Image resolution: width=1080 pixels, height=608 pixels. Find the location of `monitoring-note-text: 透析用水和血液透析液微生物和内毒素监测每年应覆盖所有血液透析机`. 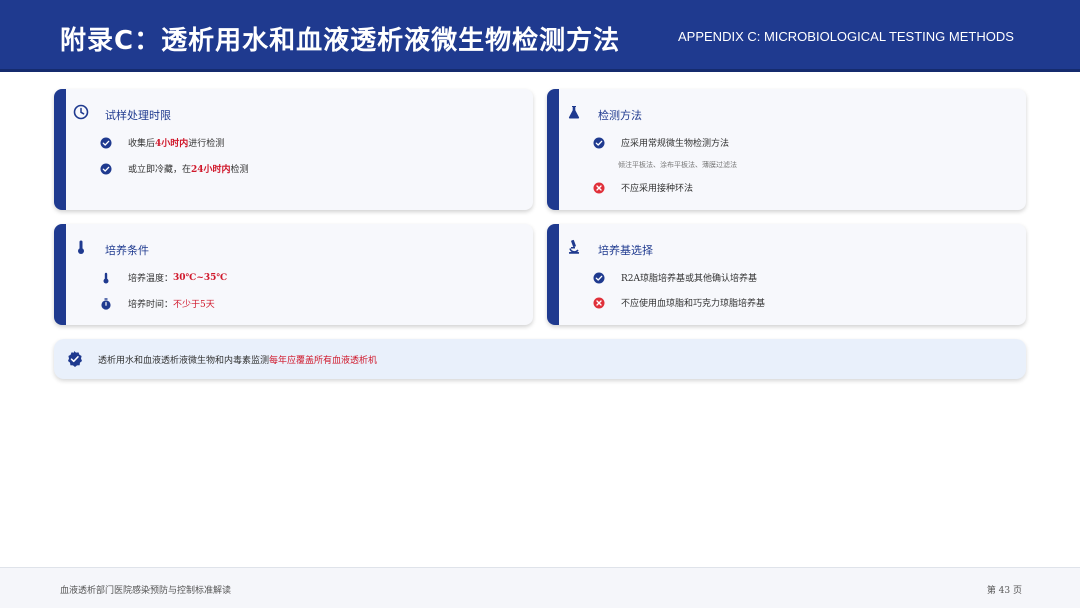

monitoring-note-text: 透析用水和血液透析液微生物和内毒素监测每年应覆盖所有血液透析机 is located at coordinates (237, 359).